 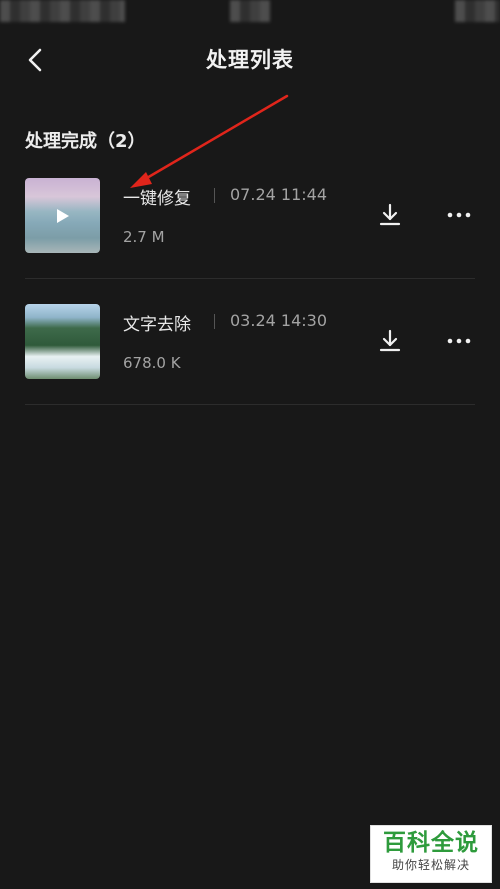 What do you see at coordinates (477, 11) in the screenshot?
I see `blurred-status-right` at bounding box center [477, 11].